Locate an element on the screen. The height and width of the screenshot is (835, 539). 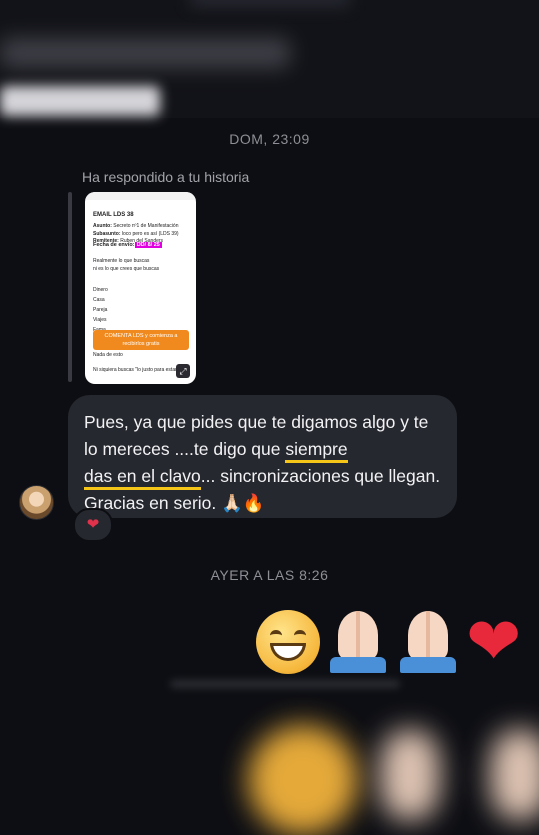
story-list-item: Pareja is located at coordinates (100, 310).